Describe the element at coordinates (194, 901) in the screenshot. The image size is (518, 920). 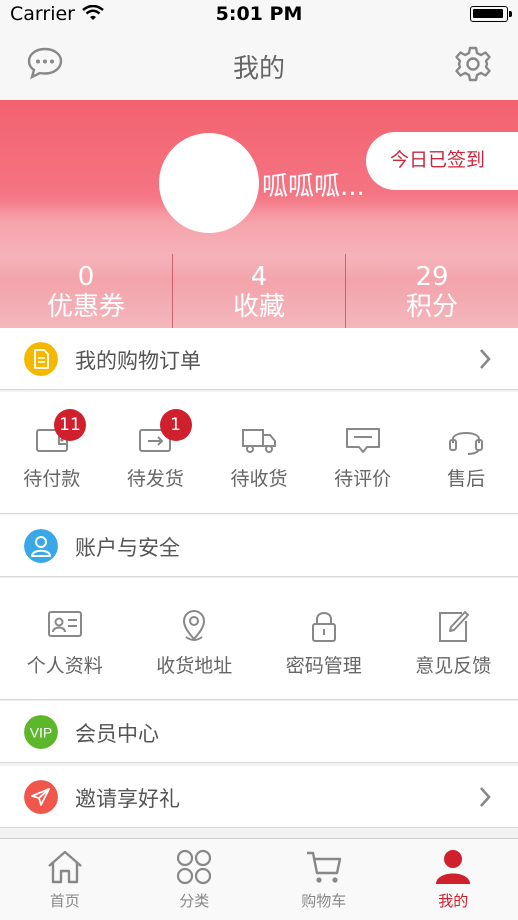
I see `tab-label: 分类` at that location.